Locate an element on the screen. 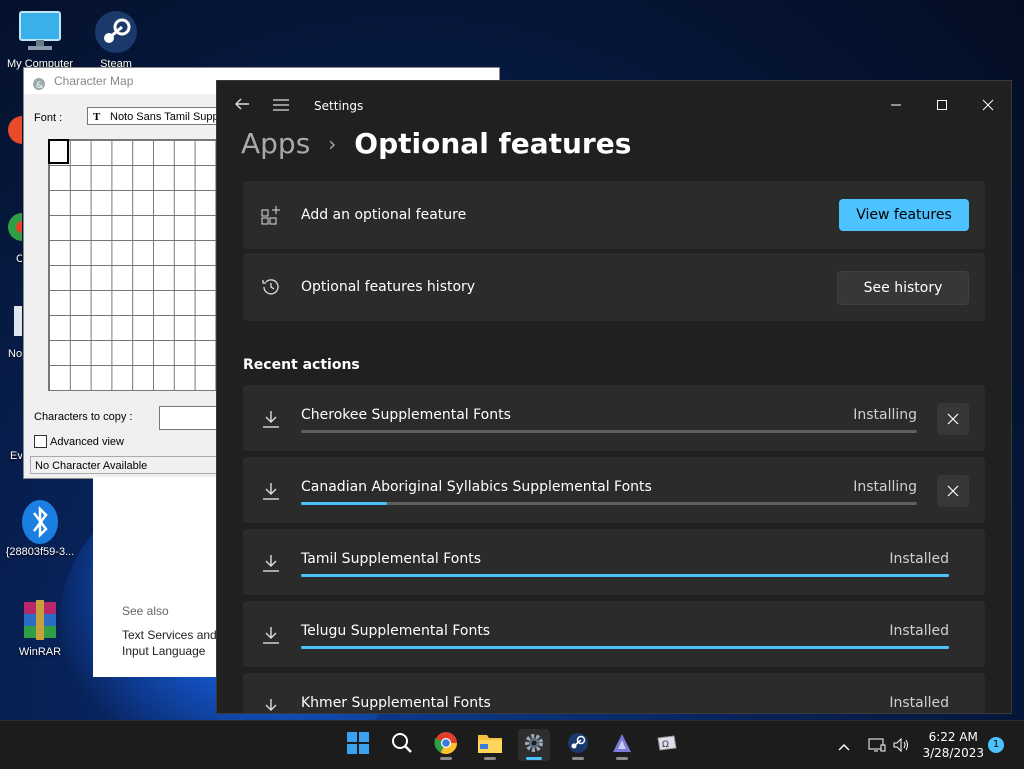  desktop-icon-label: No is located at coordinates (15, 354).